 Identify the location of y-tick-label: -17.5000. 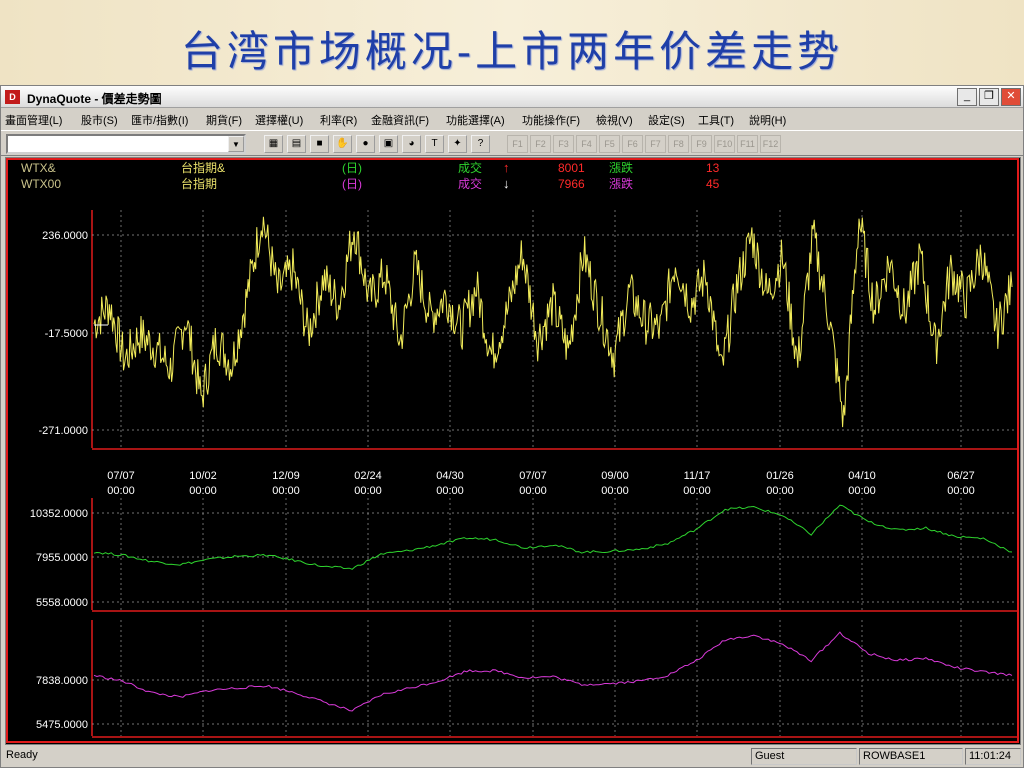
(66, 334).